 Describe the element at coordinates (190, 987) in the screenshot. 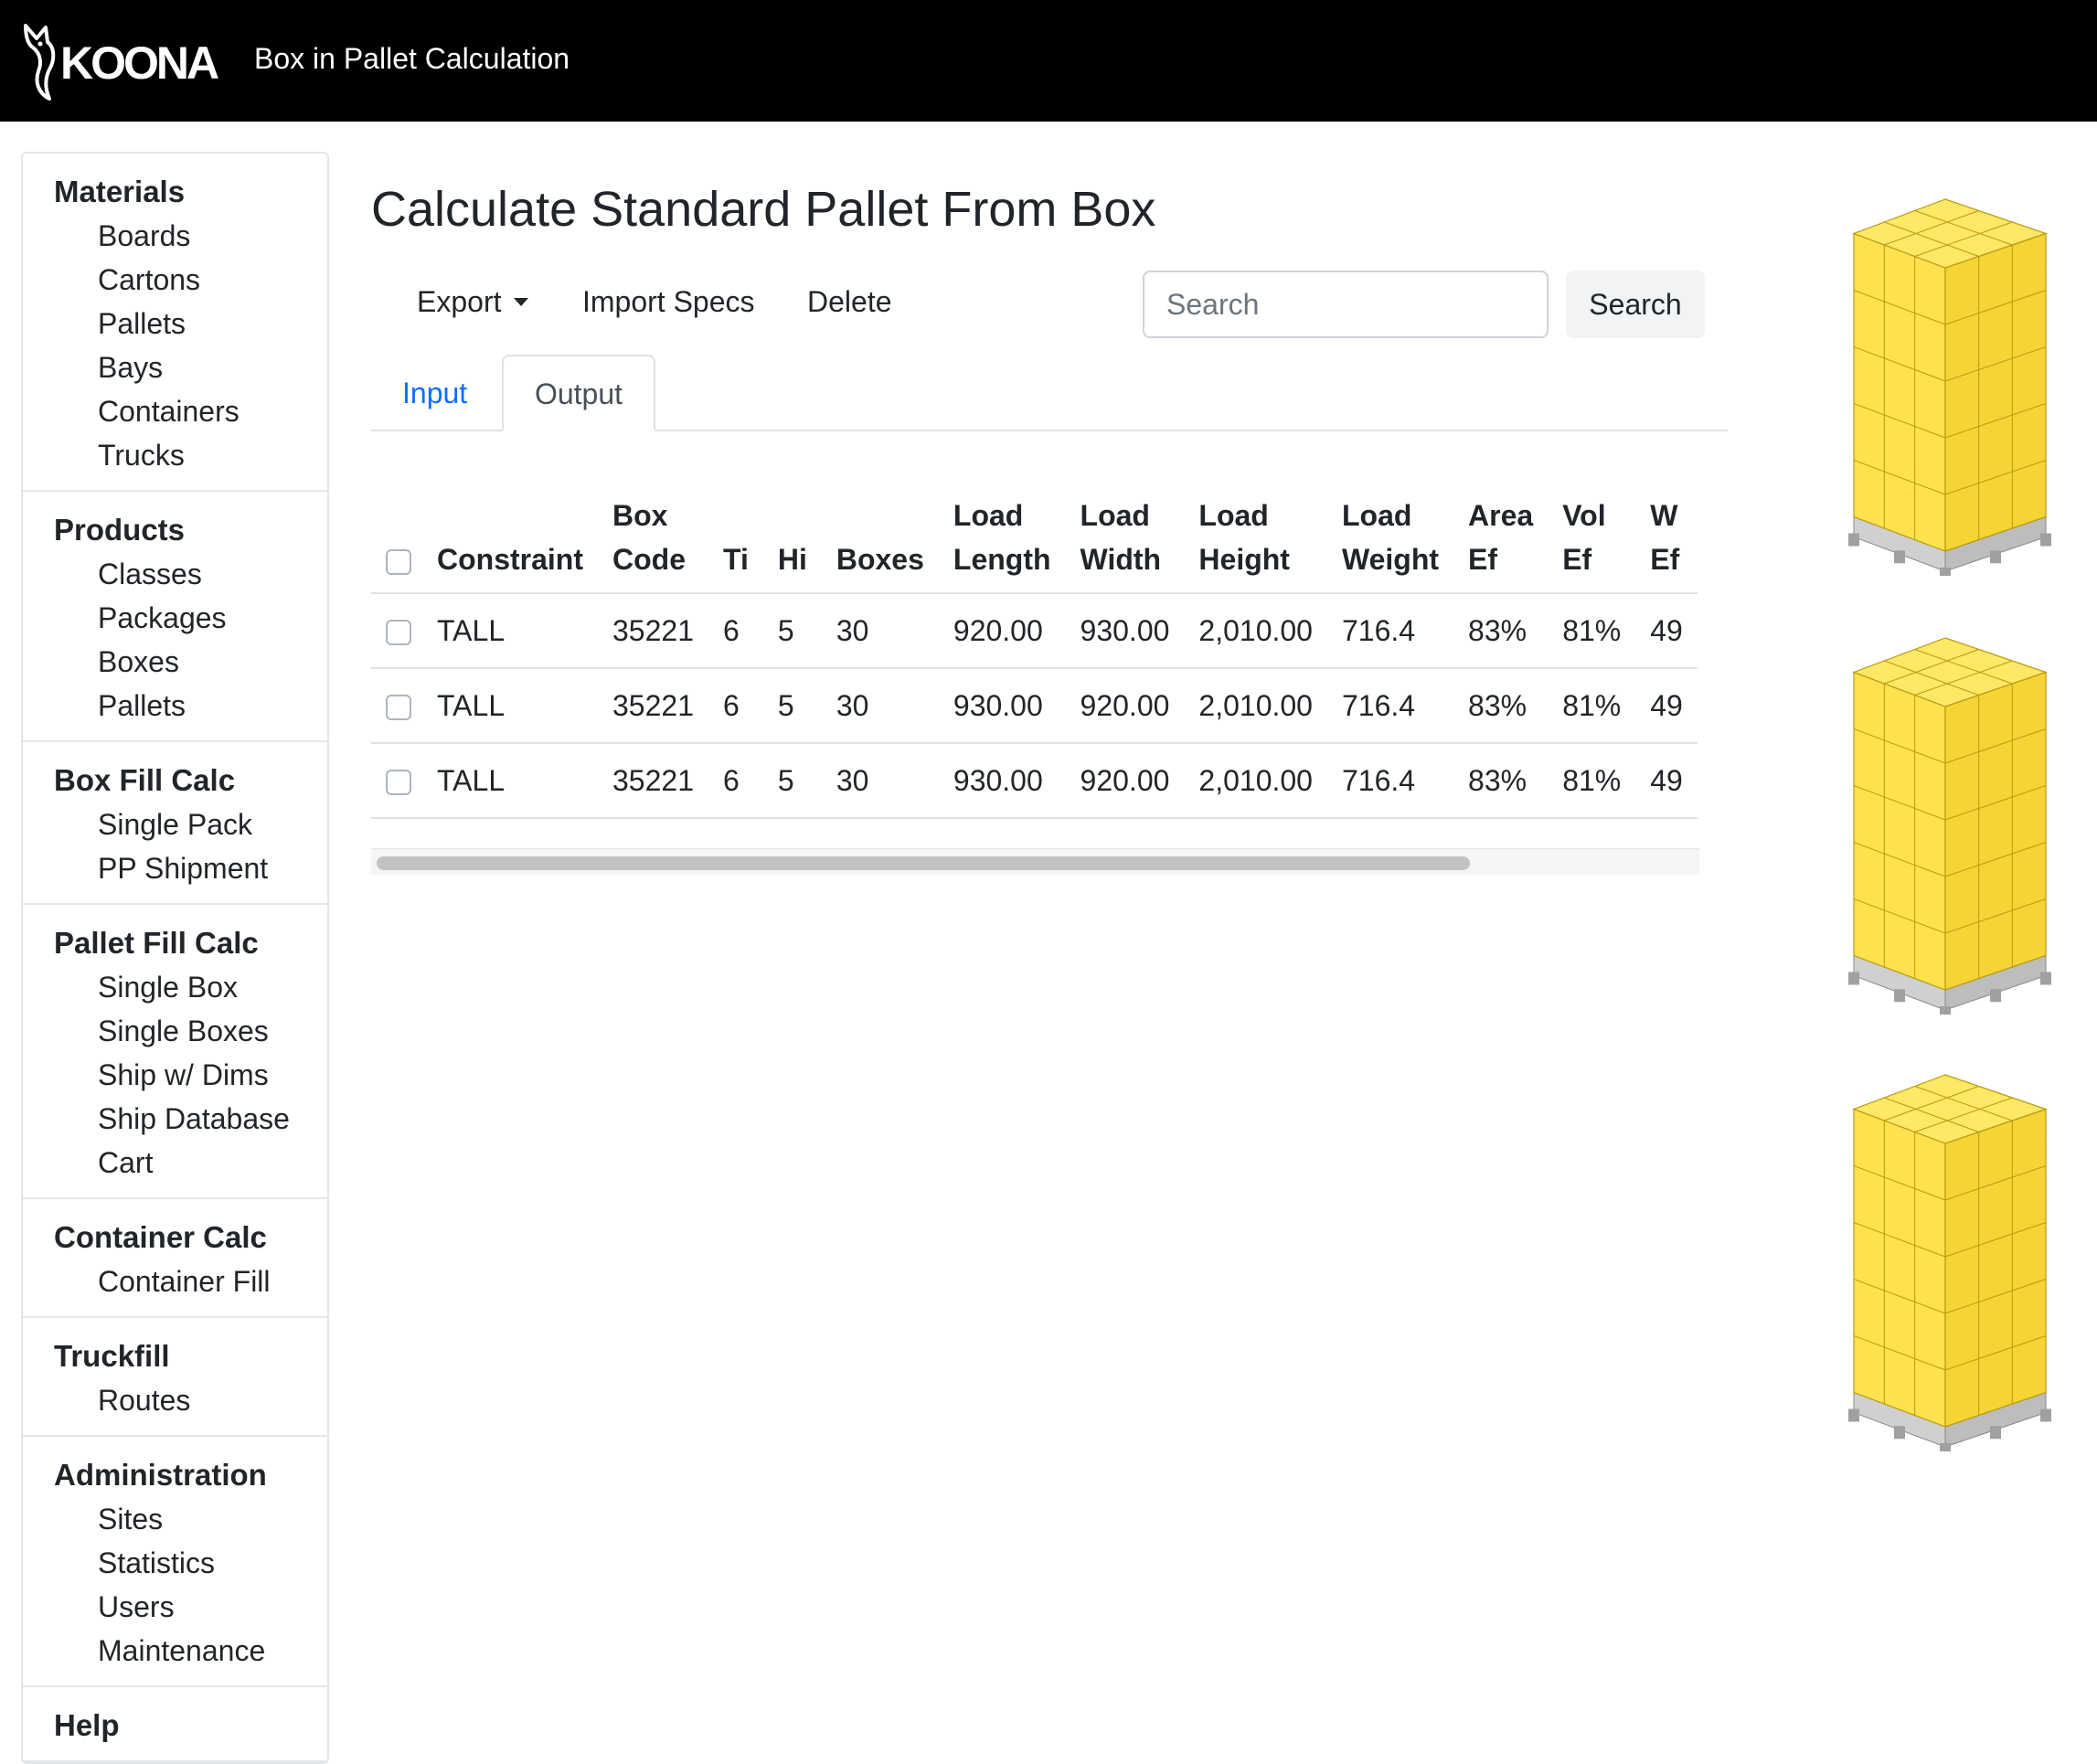

I see `sidebar-item-single-box: Single Box` at that location.